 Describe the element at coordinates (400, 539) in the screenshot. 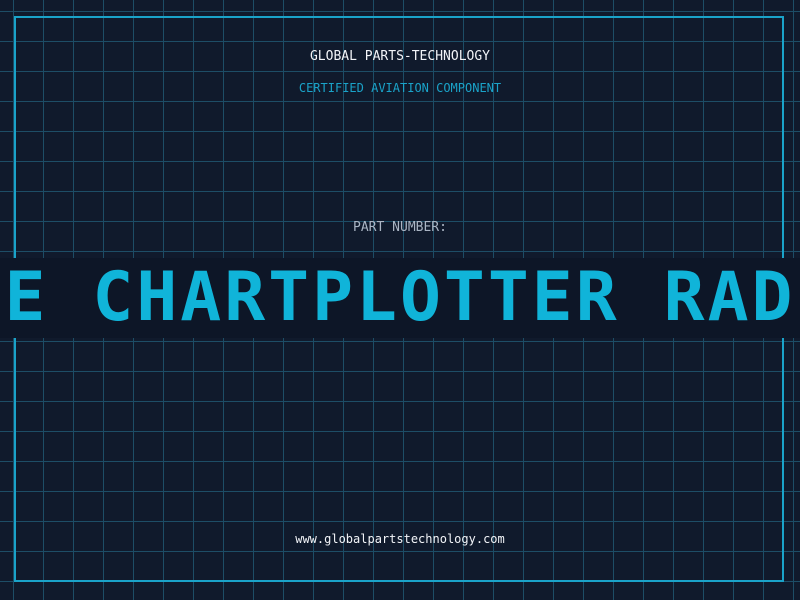

I see `website-url: www.globalpartstechnology.com` at that location.